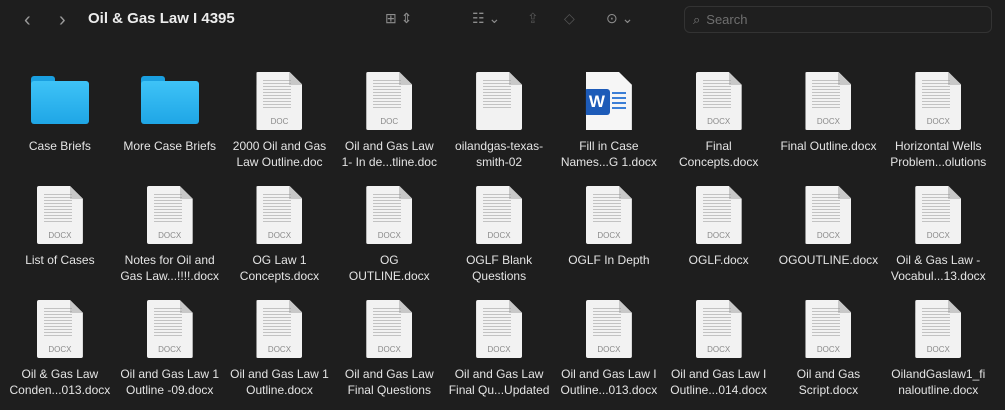 This screenshot has width=1005, height=410. What do you see at coordinates (609, 154) in the screenshot?
I see `file-name: Fill in Case Names...G 1.docx` at bounding box center [609, 154].